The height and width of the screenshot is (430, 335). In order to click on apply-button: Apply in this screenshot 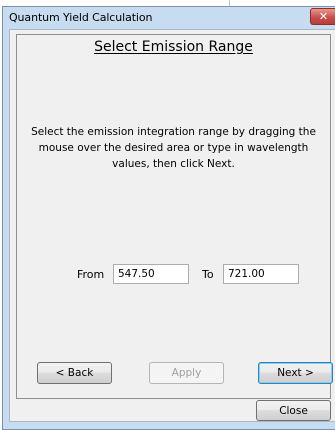, I will do `click(186, 373)`.